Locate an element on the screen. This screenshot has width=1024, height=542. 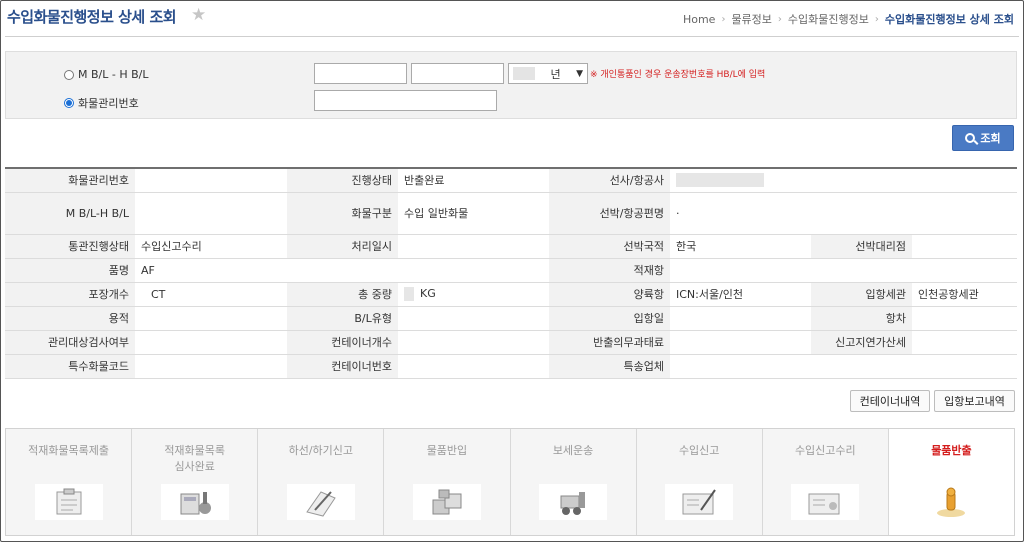
step-goods-release: 물품반출 is located at coordinates (951, 482).